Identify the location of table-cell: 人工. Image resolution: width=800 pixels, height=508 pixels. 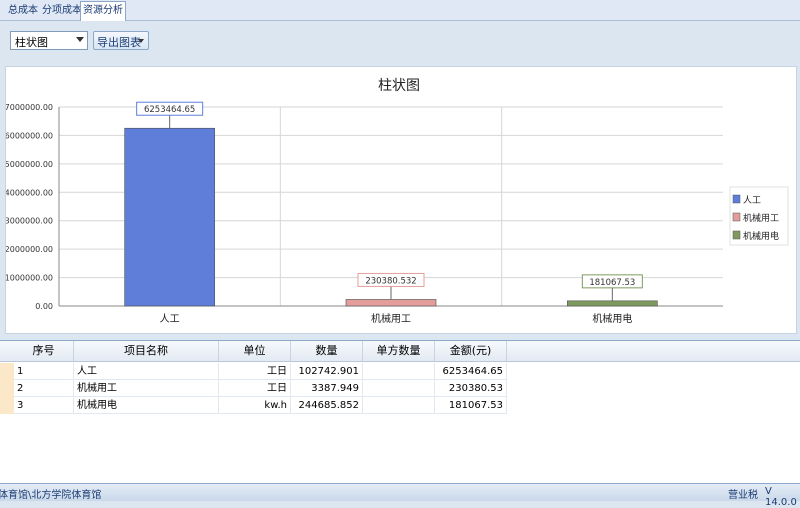
(146, 371).